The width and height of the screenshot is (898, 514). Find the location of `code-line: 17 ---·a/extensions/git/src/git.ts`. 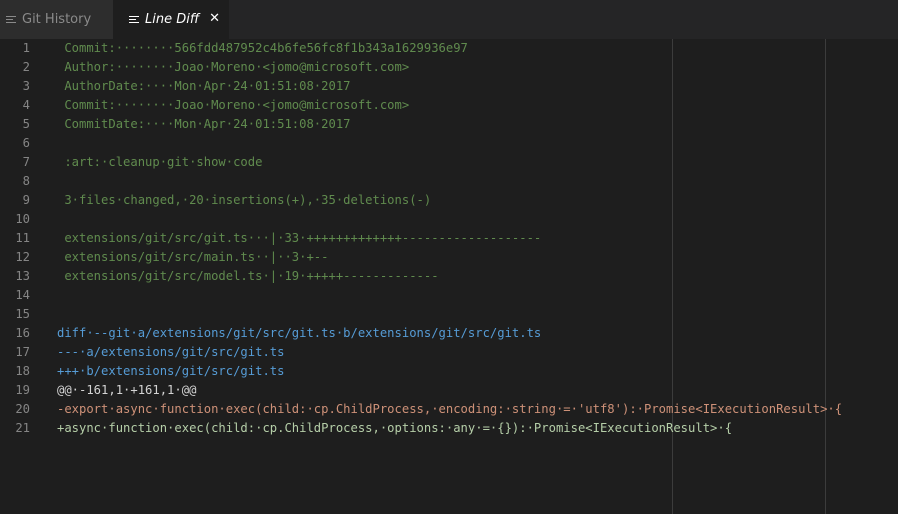

code-line: 17 ---·a/extensions/git/src/git.ts is located at coordinates (449, 352).